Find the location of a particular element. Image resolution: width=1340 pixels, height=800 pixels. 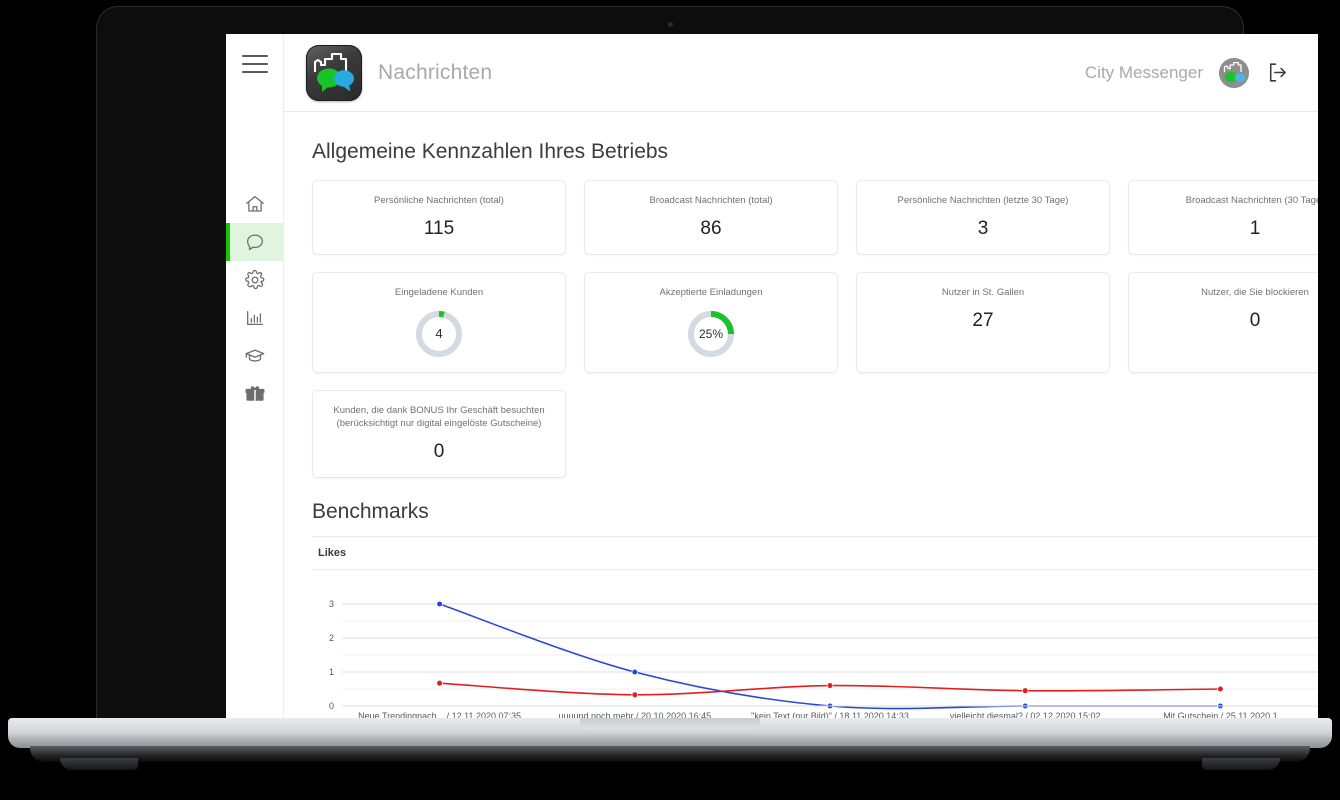

kpi-card: Persönliche Nachrichten (total) 115 is located at coordinates (439, 217).